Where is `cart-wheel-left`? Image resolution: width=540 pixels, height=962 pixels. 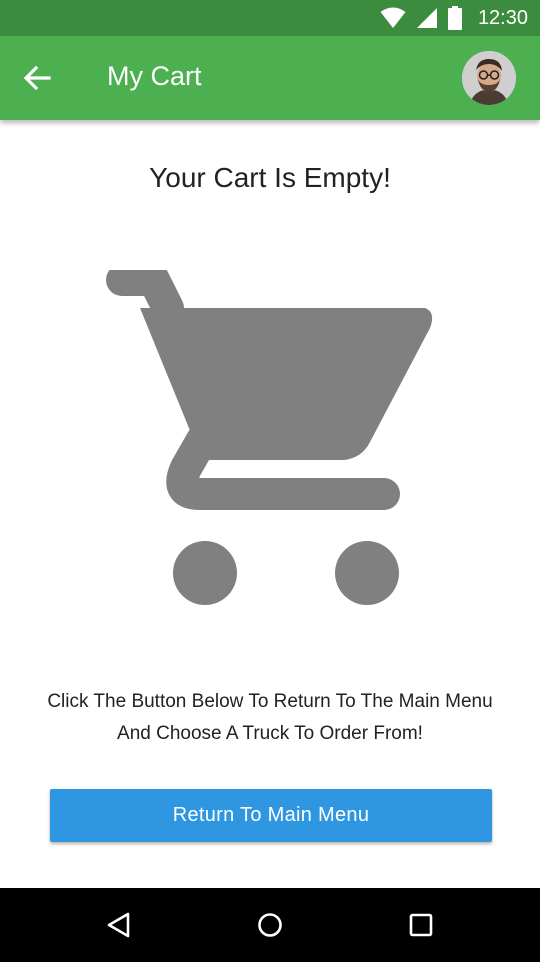
cart-wheel-left is located at coordinates (205, 573).